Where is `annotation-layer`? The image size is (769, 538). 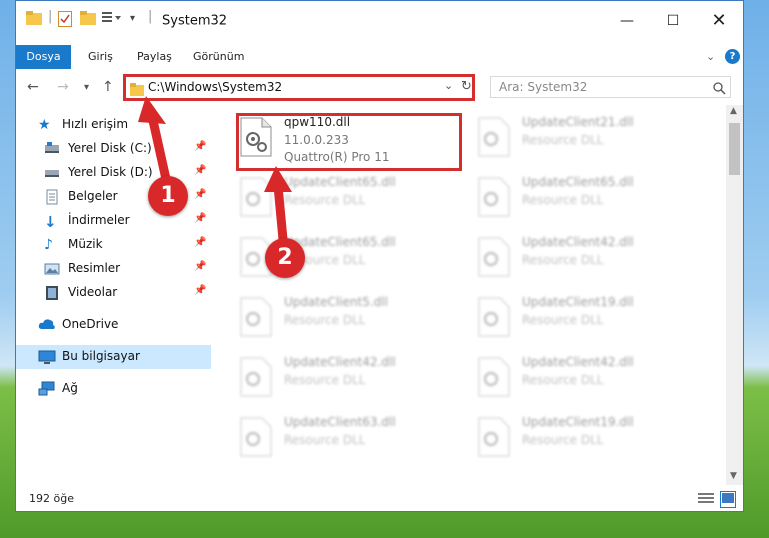 annotation-layer is located at coordinates (215, 175).